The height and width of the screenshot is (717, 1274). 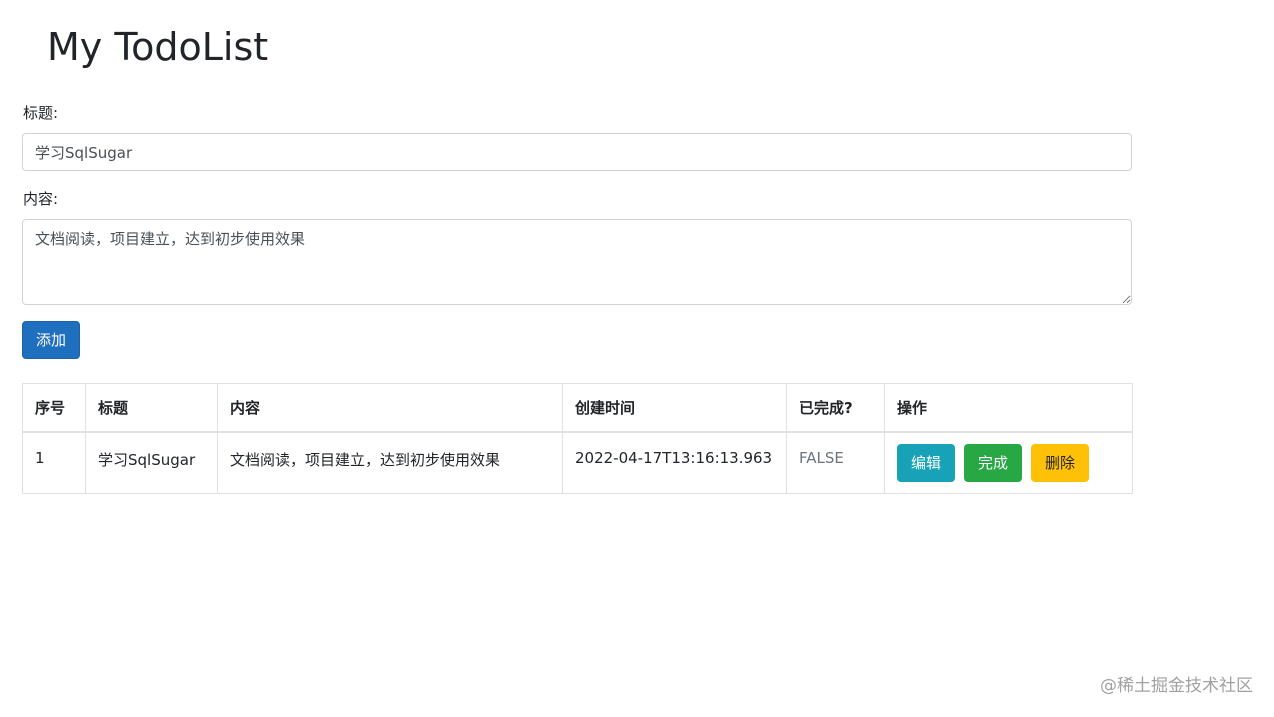 What do you see at coordinates (674, 462) in the screenshot?
I see `row-created-time: 2022-04-17T13:16:13.963` at bounding box center [674, 462].